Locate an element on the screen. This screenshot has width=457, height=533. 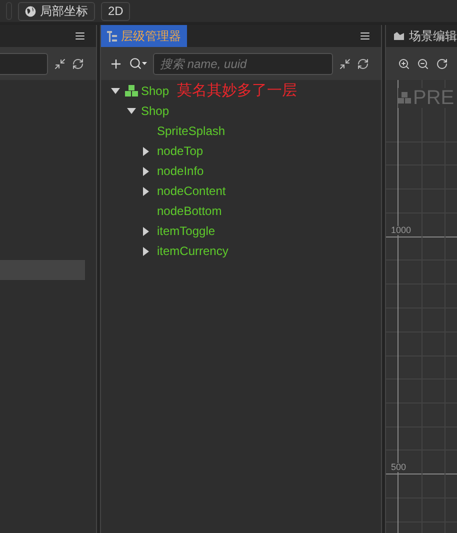
tree-item: itemCurrency is located at coordinates (192, 251).